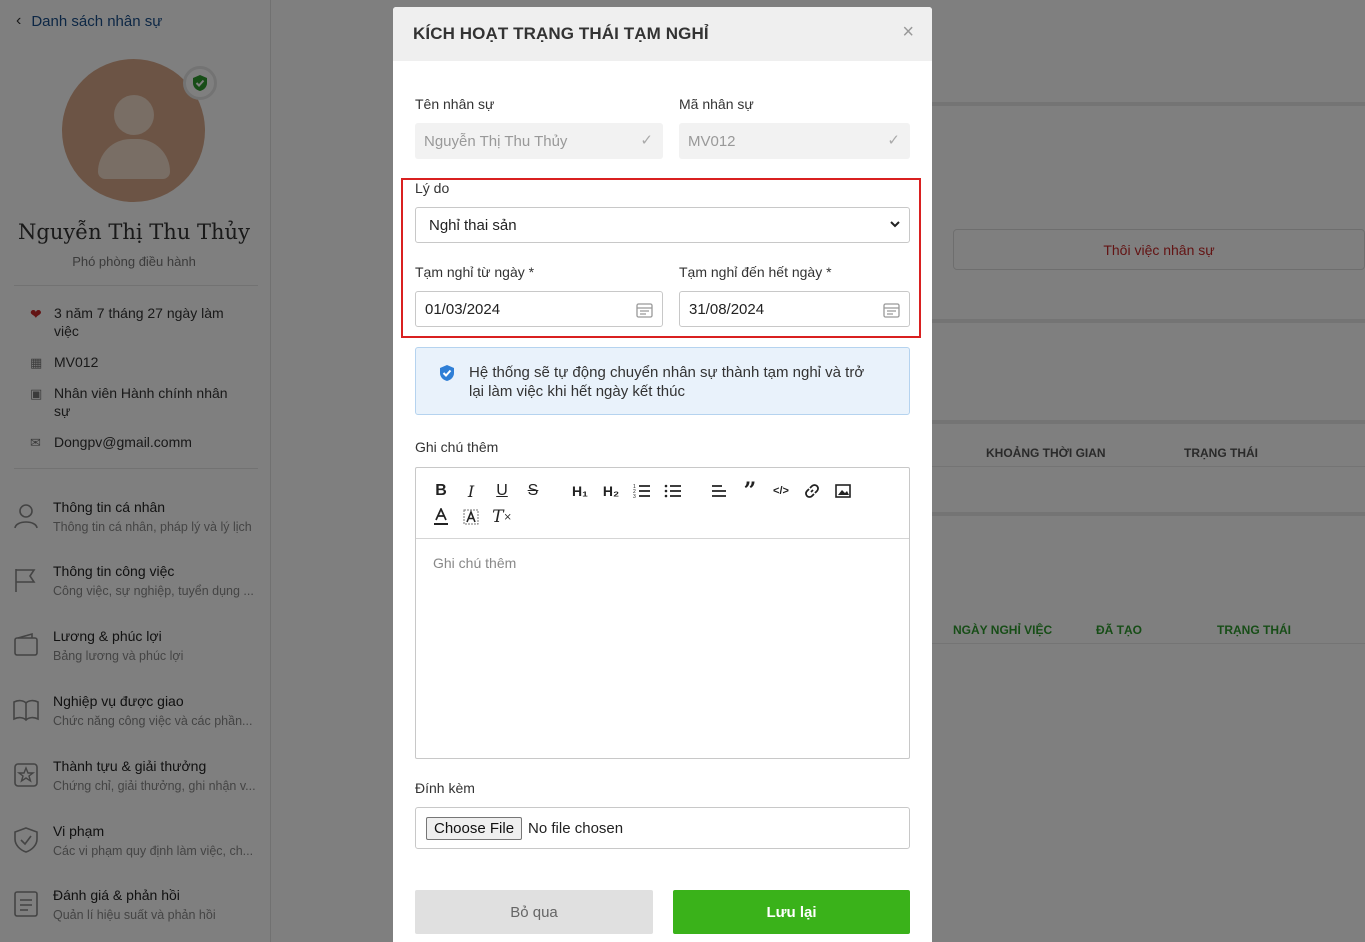 Image resolution: width=1365 pixels, height=942 pixels. I want to click on start-date-label: Tạm nghỉ từ ngày *, so click(475, 272).